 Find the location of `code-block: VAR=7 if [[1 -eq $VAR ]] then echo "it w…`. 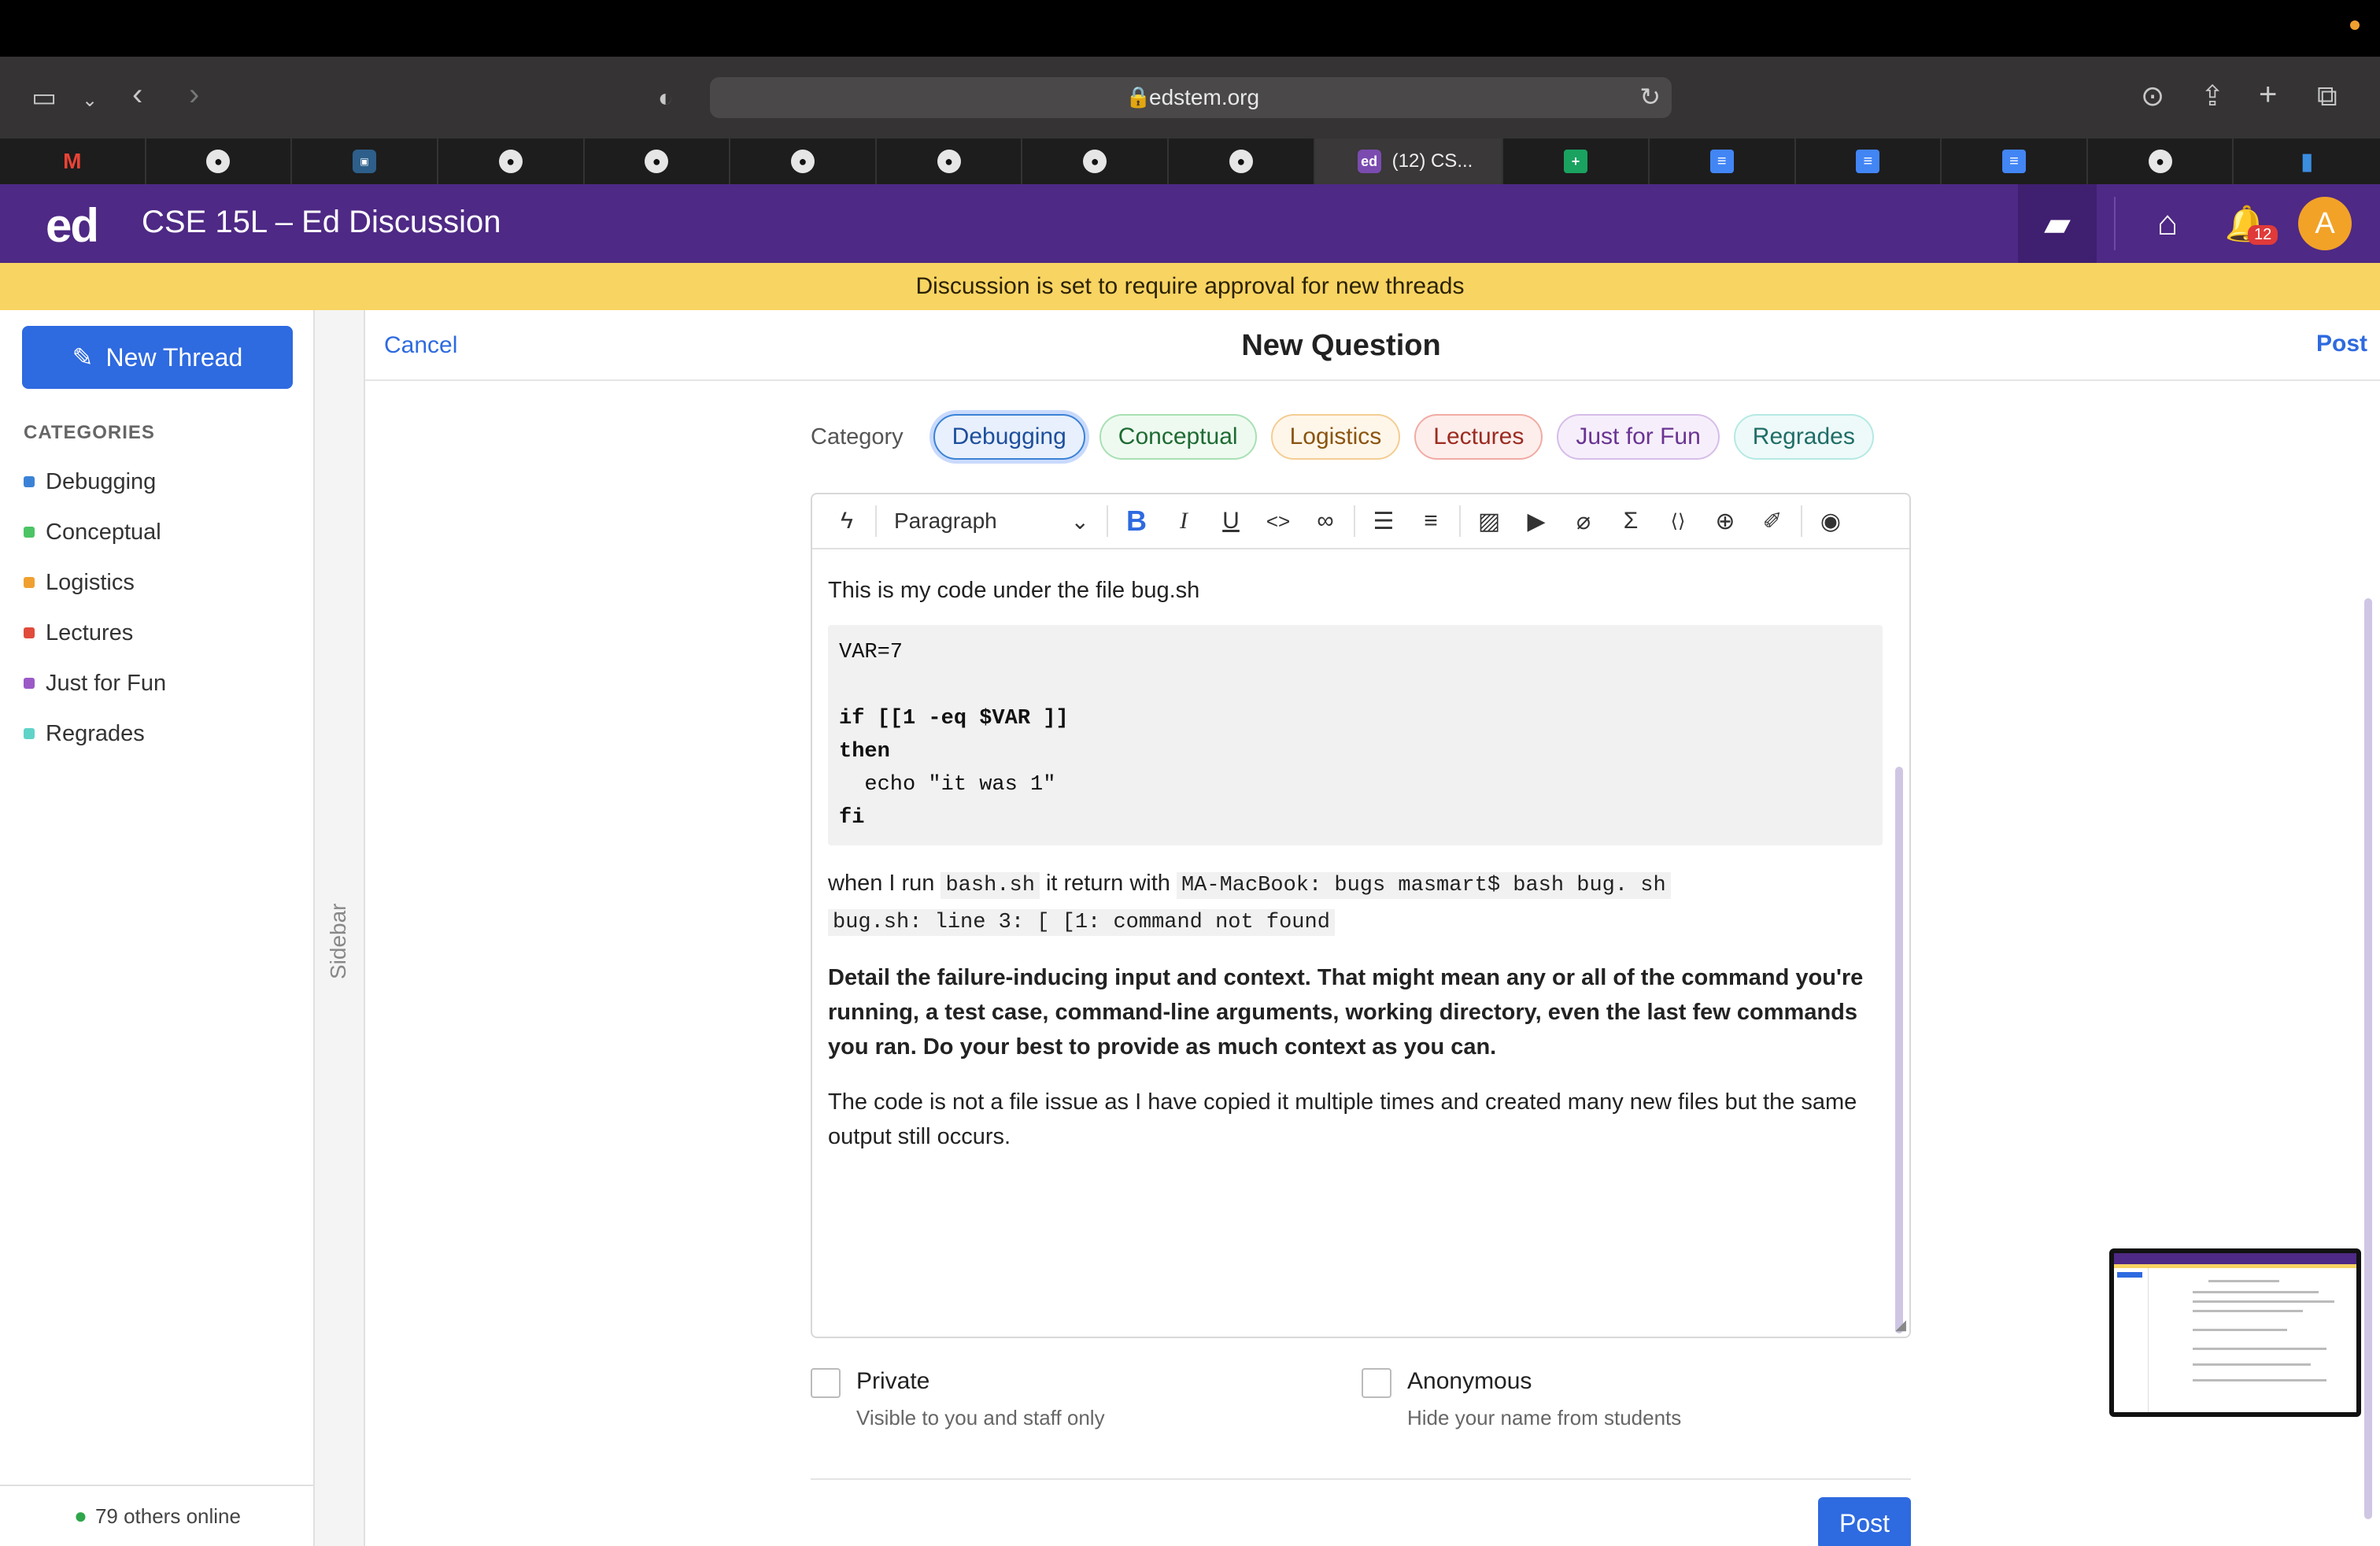

code-block: VAR=7 if [[1 -eq $VAR ]] then echo "it w… is located at coordinates (1355, 735).